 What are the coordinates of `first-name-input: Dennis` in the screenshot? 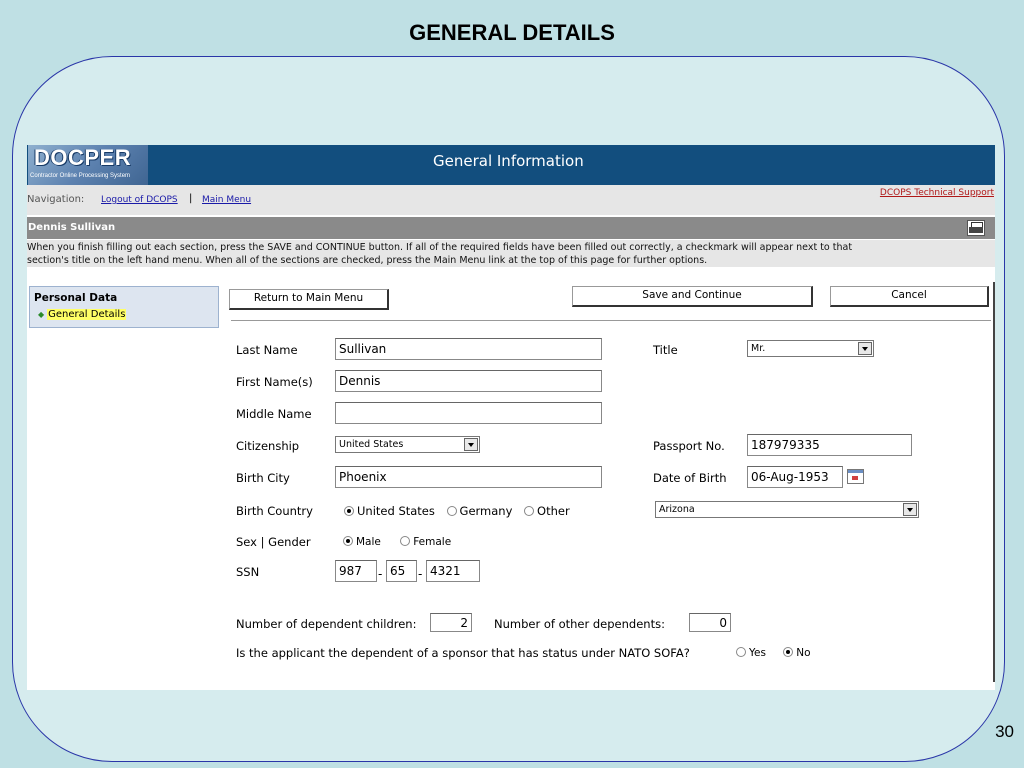 It's located at (468, 381).